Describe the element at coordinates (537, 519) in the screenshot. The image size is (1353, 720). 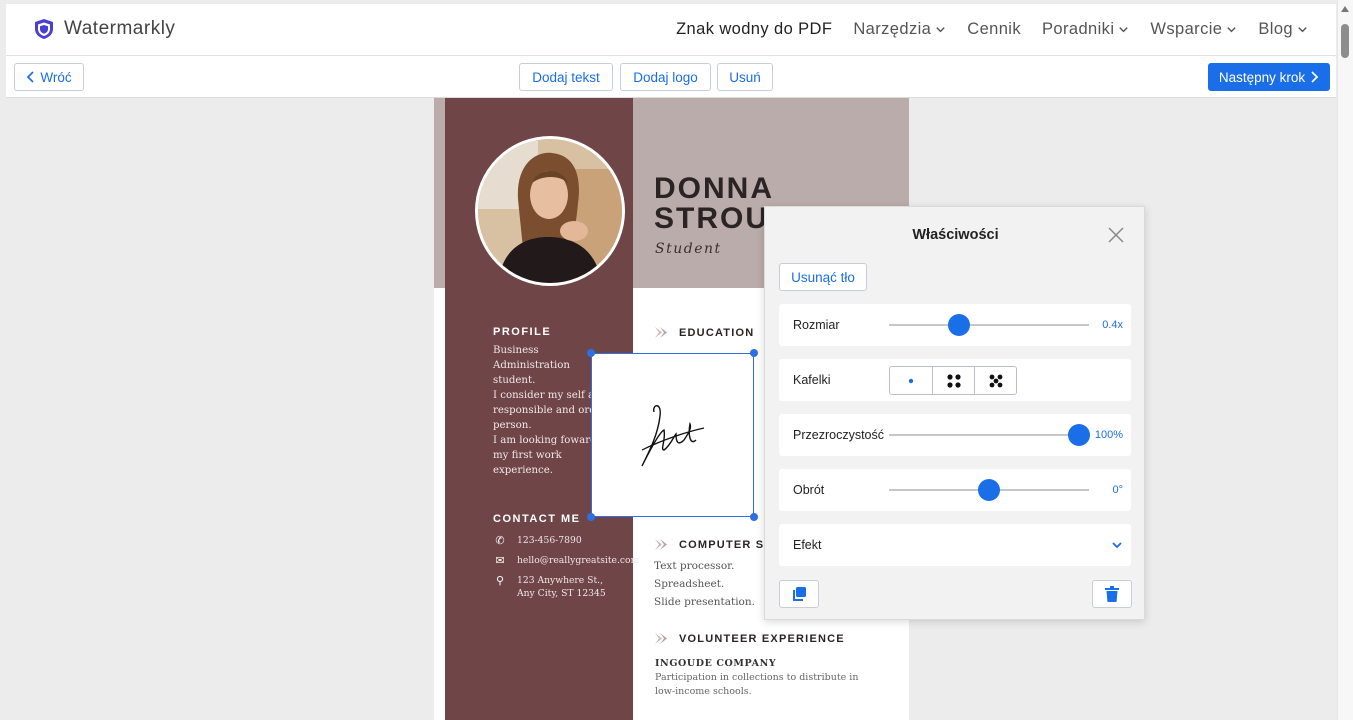
I see `contact-heading: CONTACT ME` at that location.